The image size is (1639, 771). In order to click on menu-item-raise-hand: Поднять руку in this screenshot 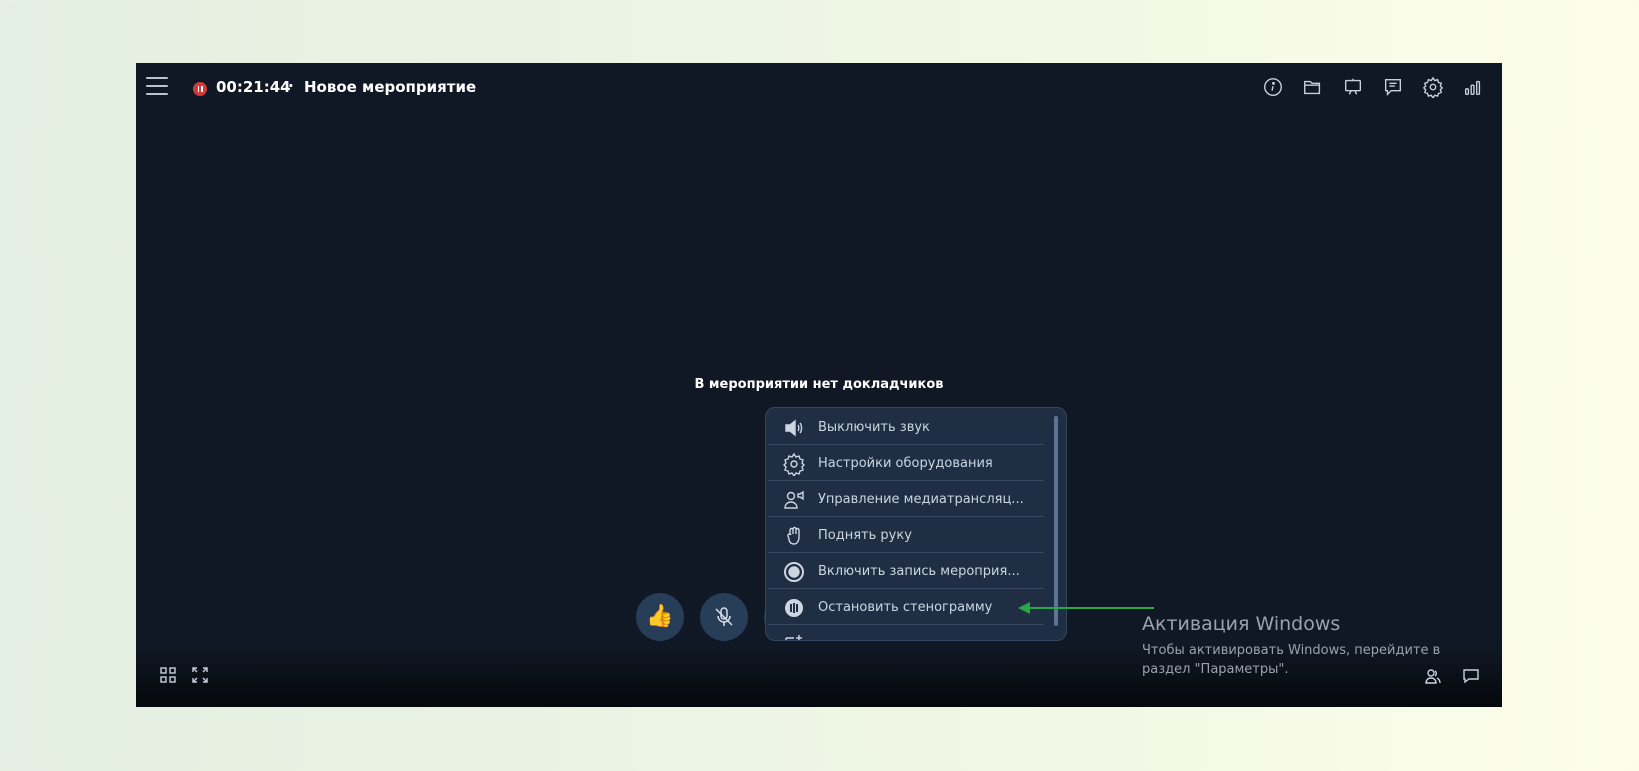, I will do `click(906, 535)`.